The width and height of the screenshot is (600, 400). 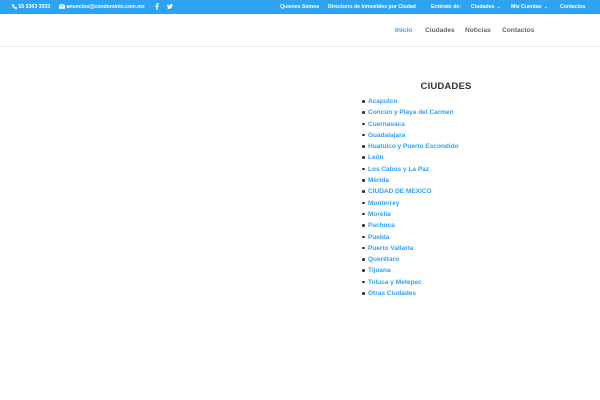 I want to click on city-label: Huatulco y Puerto Escondido, so click(x=413, y=147).